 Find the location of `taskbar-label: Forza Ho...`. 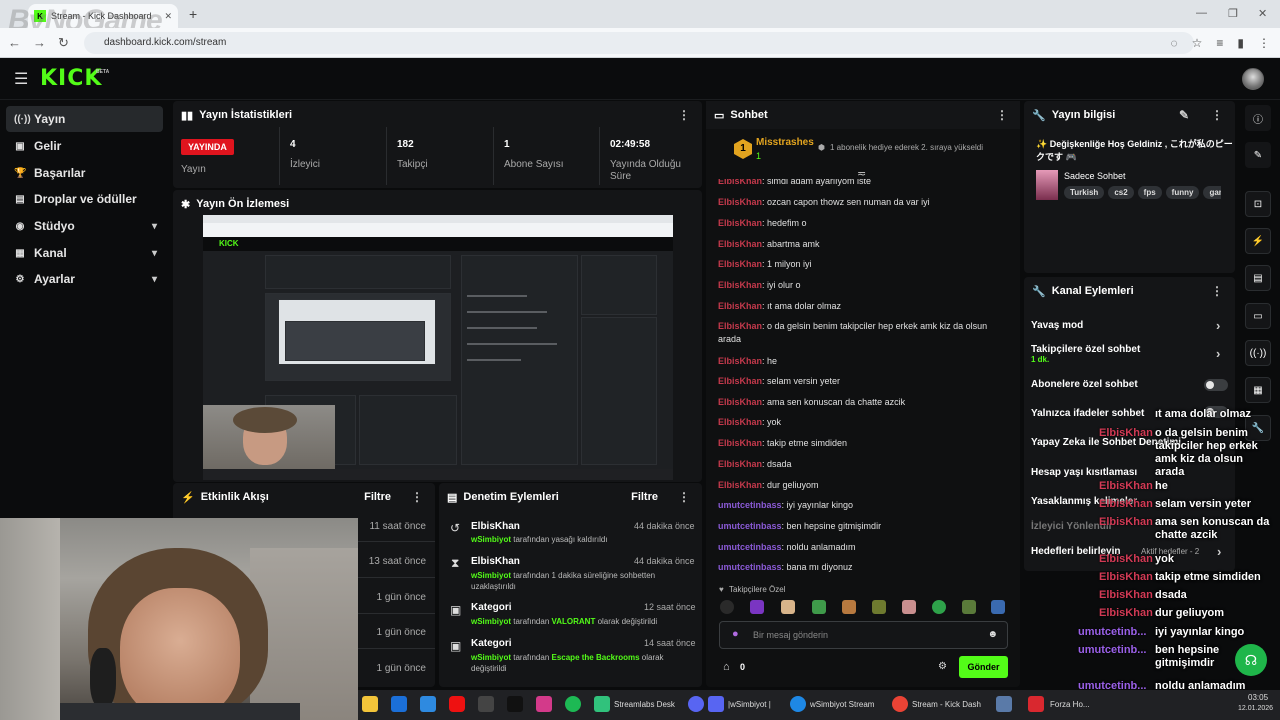

taskbar-label: Forza Ho... is located at coordinates (1070, 704).